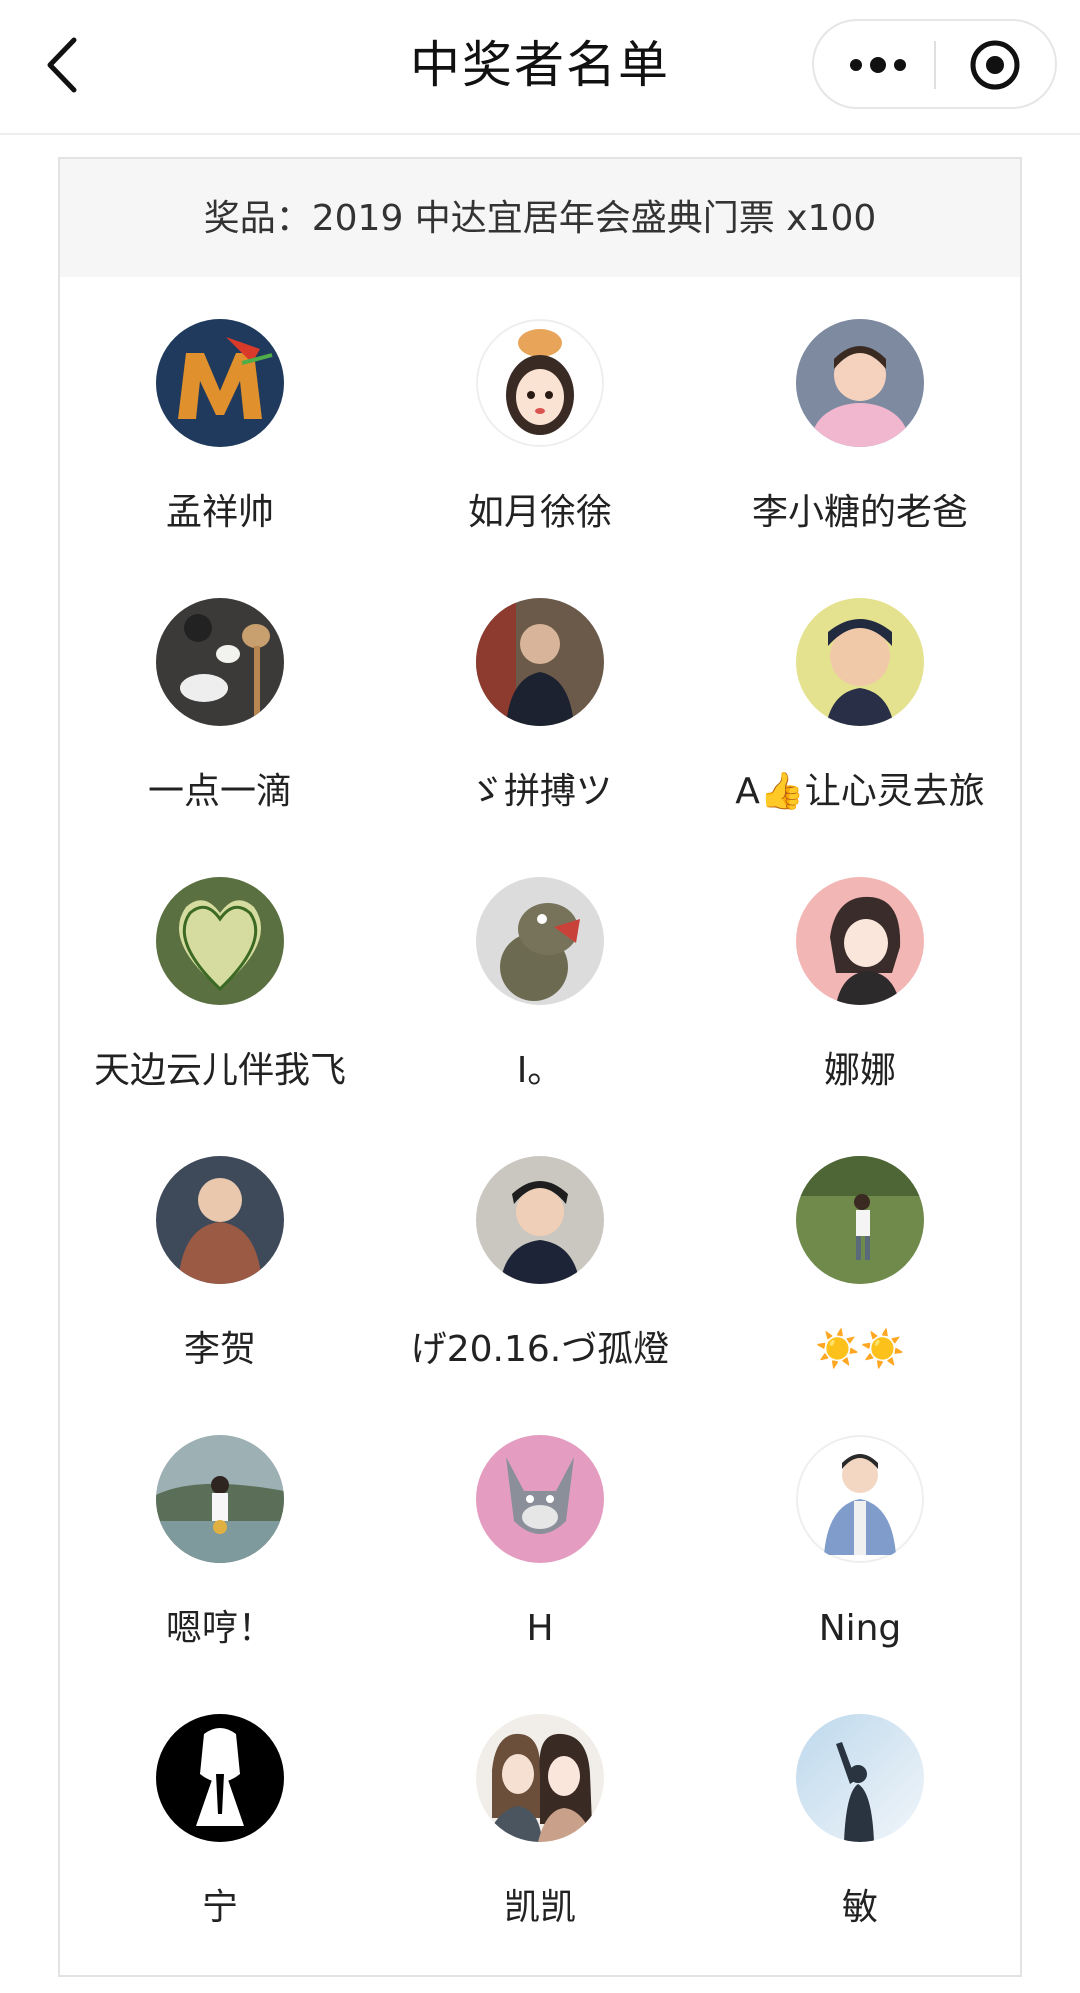 The width and height of the screenshot is (1080, 1993). I want to click on winner-item: 天边云儿伴我飞, so click(220, 1016).